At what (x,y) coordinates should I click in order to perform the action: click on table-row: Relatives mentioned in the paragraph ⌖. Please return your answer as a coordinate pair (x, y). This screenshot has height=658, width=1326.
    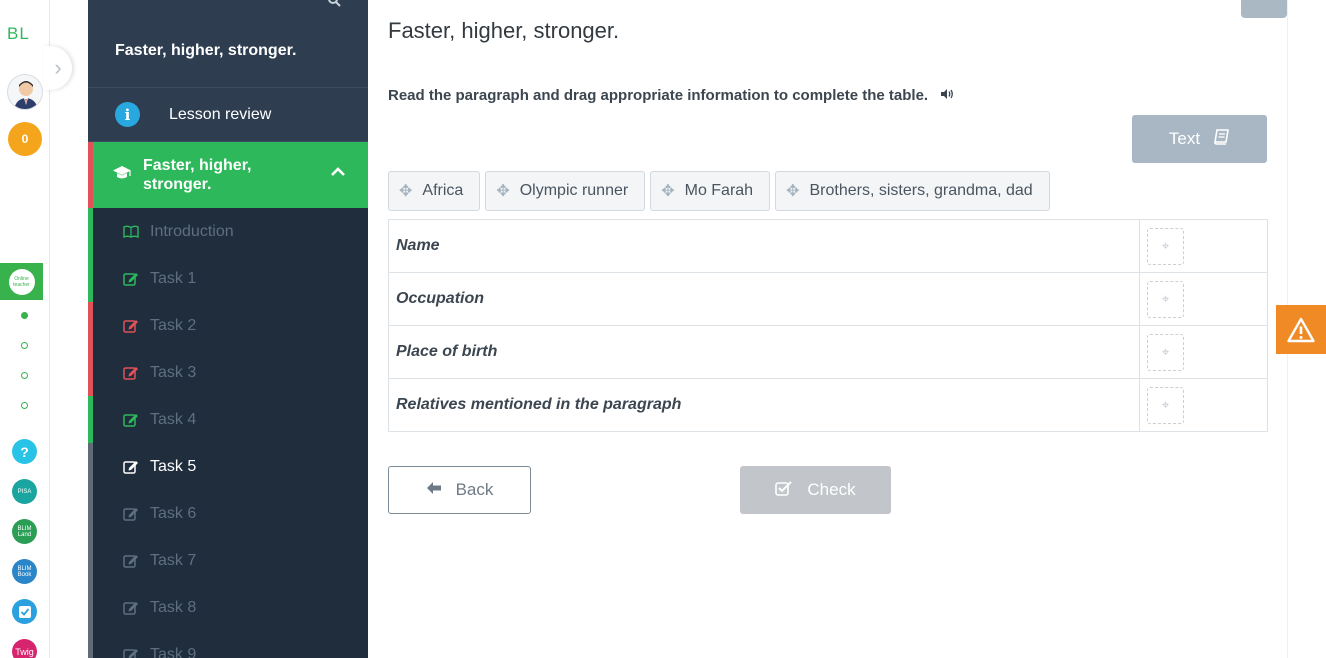
    Looking at the image, I should click on (828, 405).